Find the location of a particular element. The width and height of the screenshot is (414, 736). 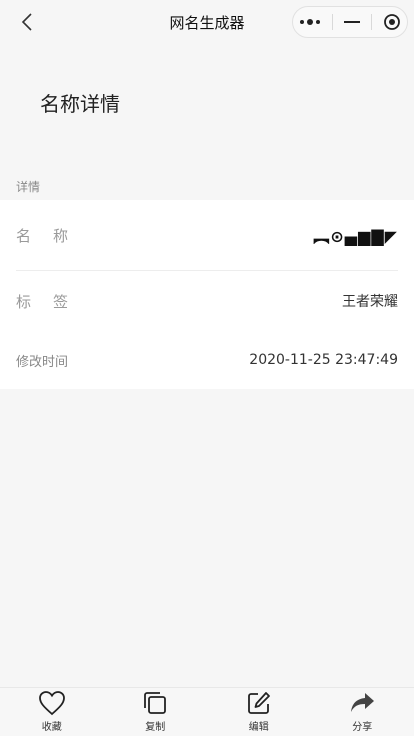

edit-label: 编辑 is located at coordinates (258, 727).